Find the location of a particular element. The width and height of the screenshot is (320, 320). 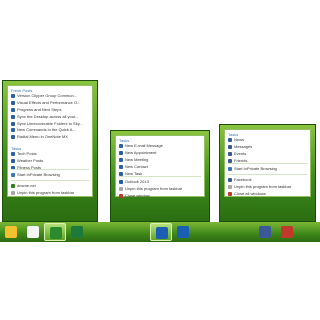

jumplist-item-label: New Meeting is located at coordinates (137, 159).